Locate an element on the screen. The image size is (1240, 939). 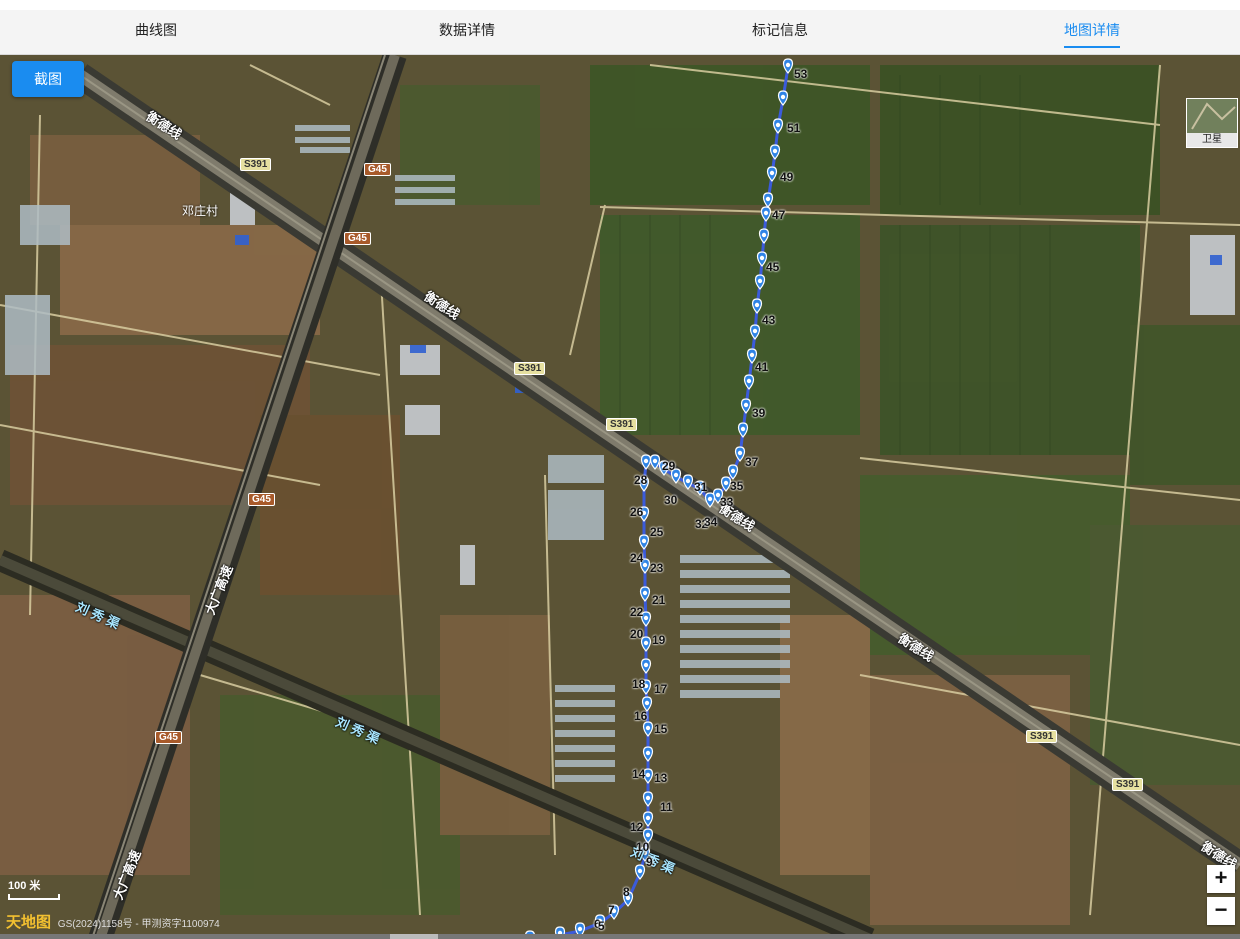
road-shield-s391-3: S391 is located at coordinates (622, 424).